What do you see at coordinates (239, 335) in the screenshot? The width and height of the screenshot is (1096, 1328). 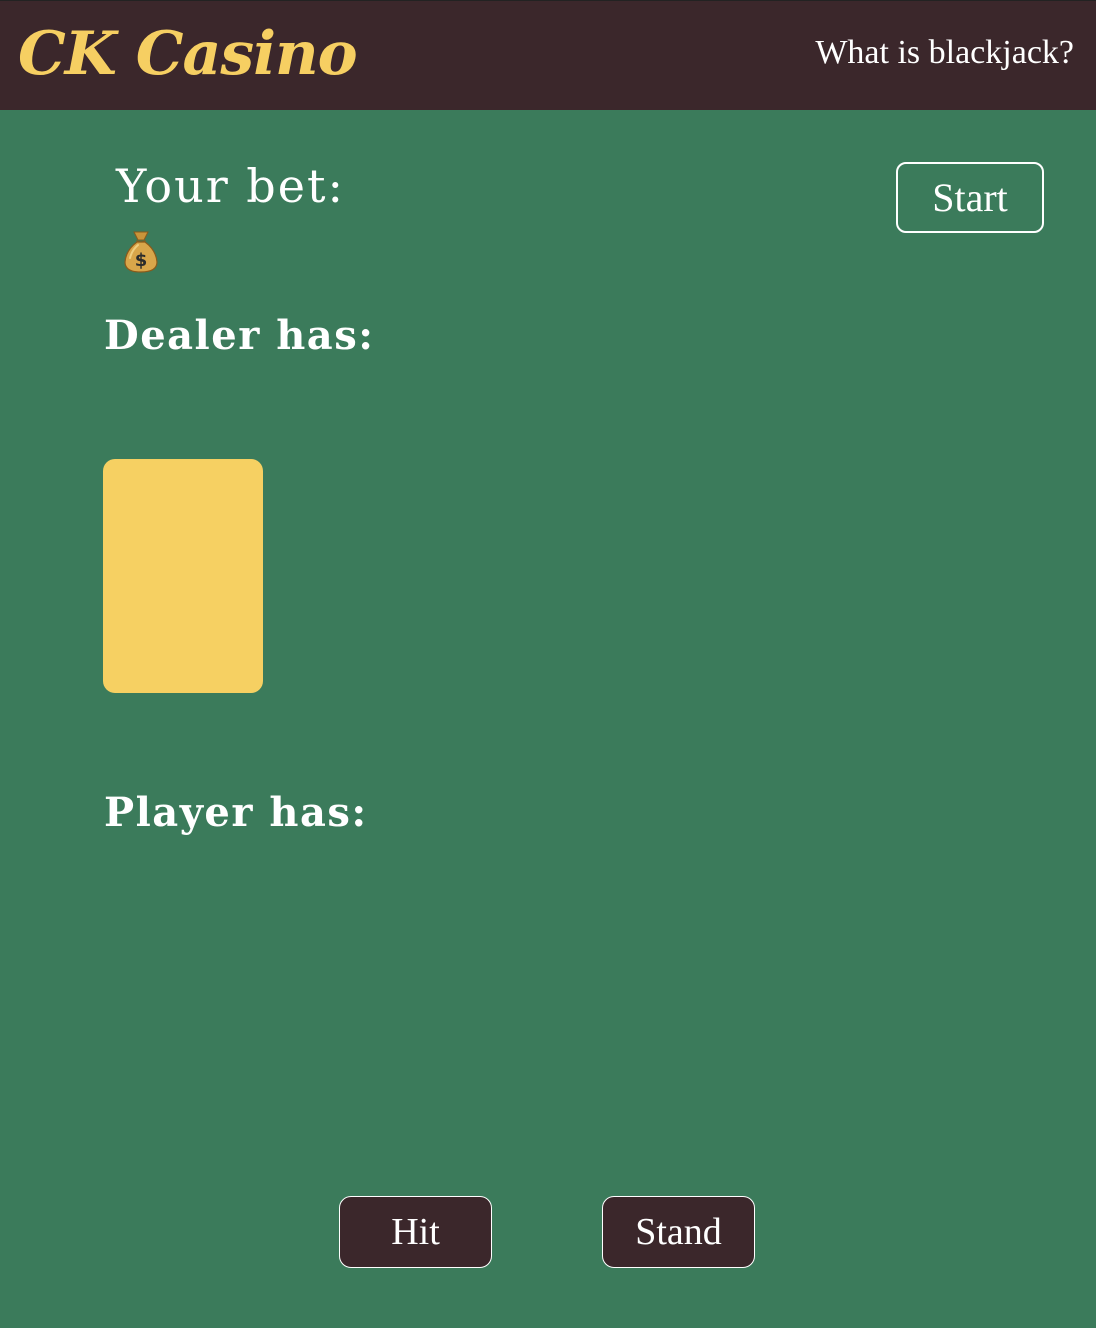 I see `dealer-label: Dealer has:` at bounding box center [239, 335].